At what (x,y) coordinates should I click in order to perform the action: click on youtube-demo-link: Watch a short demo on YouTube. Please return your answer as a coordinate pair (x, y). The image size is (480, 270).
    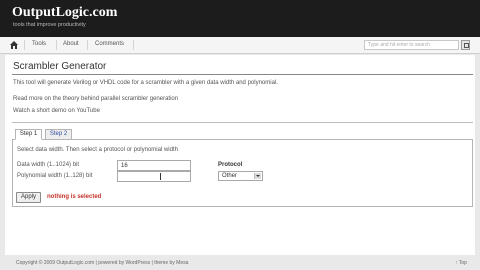
    Looking at the image, I should click on (56, 111).